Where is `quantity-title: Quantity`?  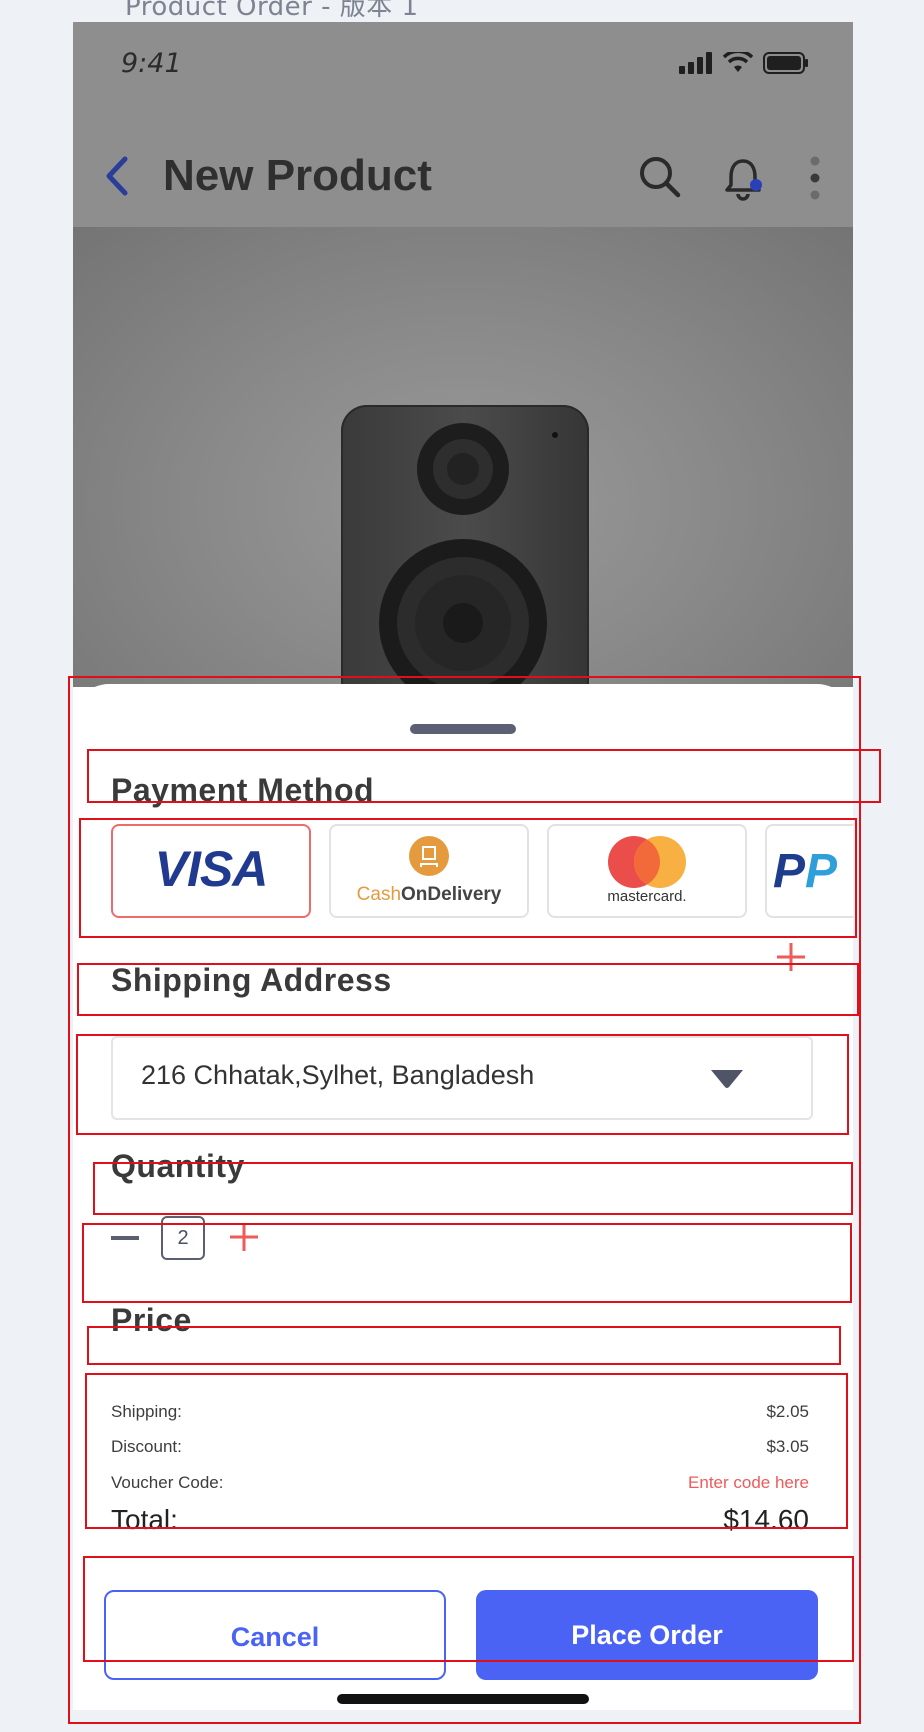 quantity-title: Quantity is located at coordinates (178, 1166).